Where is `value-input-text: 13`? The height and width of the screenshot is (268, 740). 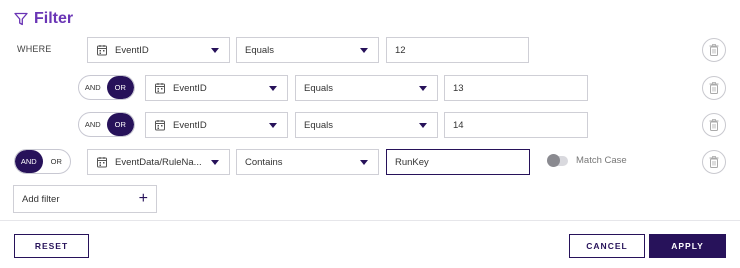 value-input-text: 13 is located at coordinates (458, 88).